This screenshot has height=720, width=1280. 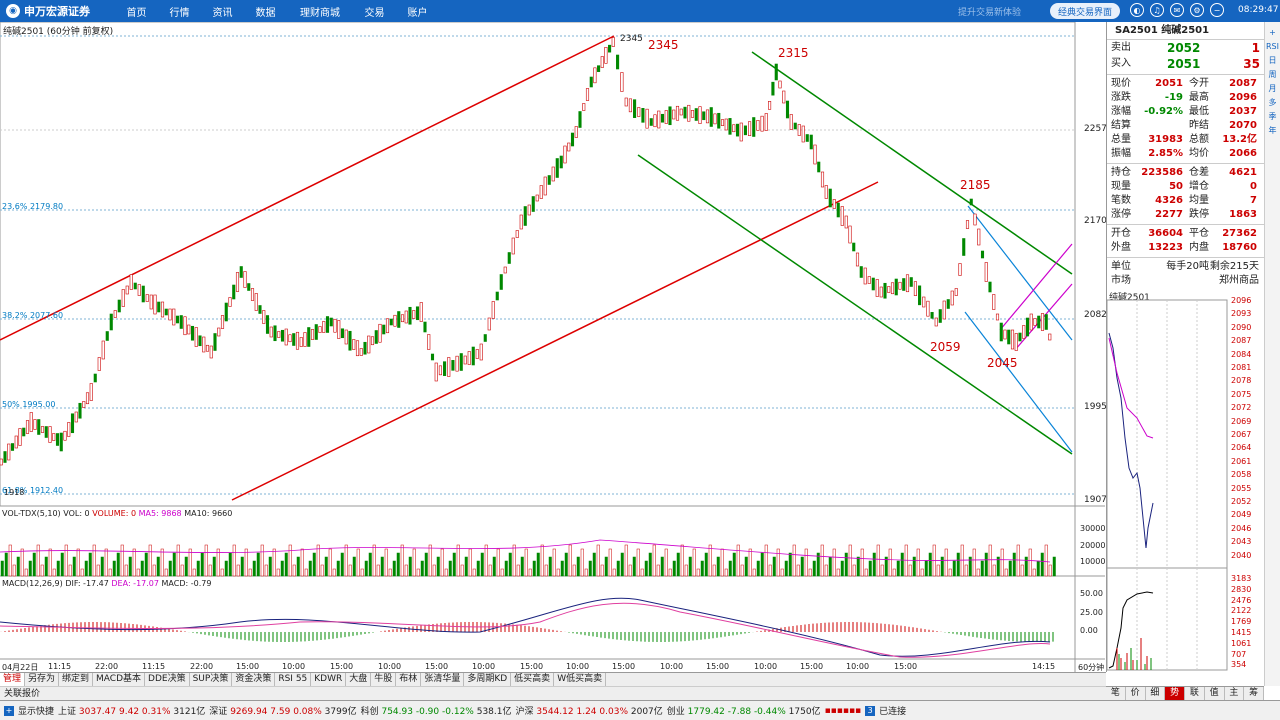 I want to click on axis-2082: 2082, so click(x=1095, y=315).